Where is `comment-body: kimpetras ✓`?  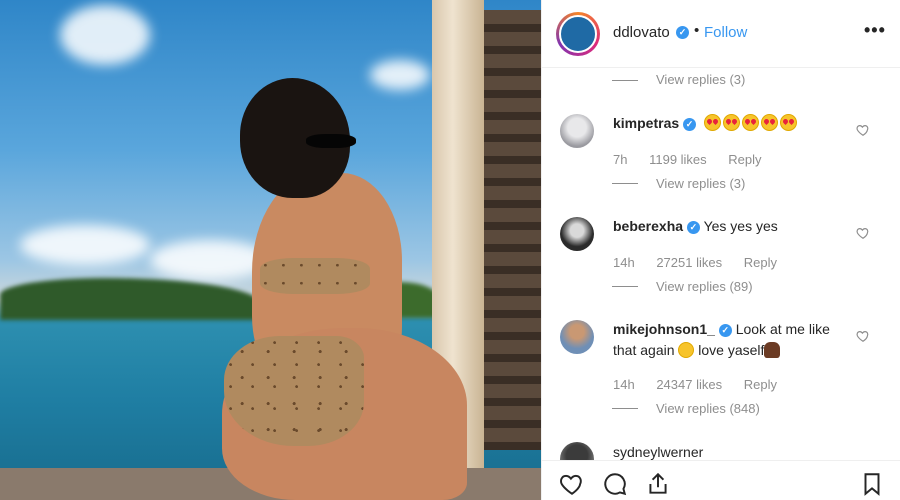
comment-body: kimpetras ✓ is located at coordinates (733, 123).